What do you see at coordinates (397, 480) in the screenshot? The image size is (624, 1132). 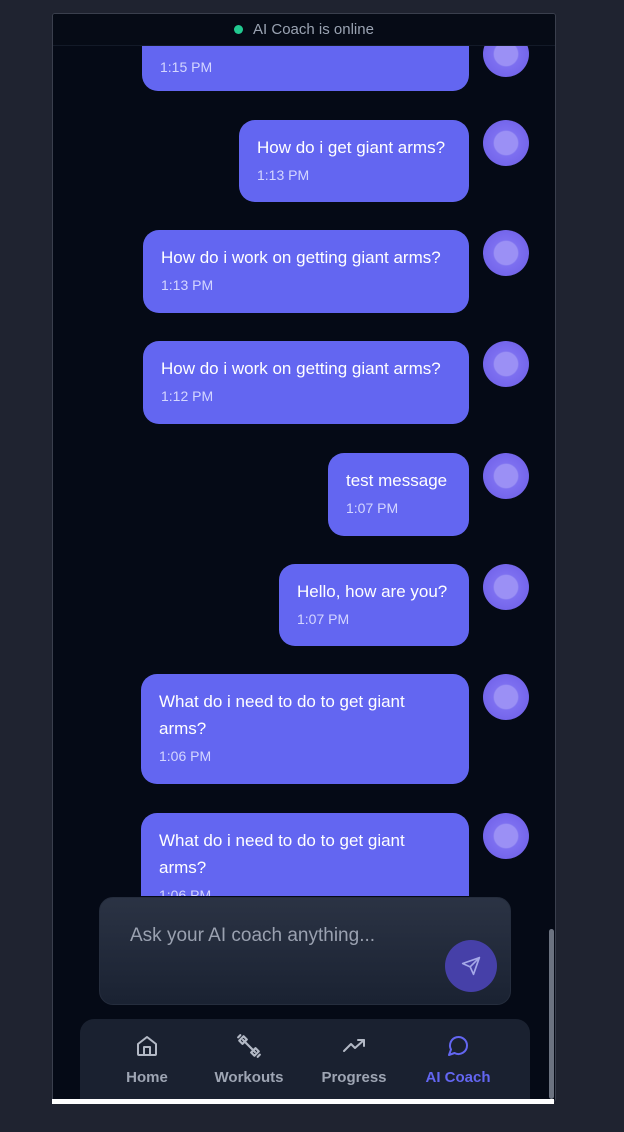 I see `message-text: test message` at bounding box center [397, 480].